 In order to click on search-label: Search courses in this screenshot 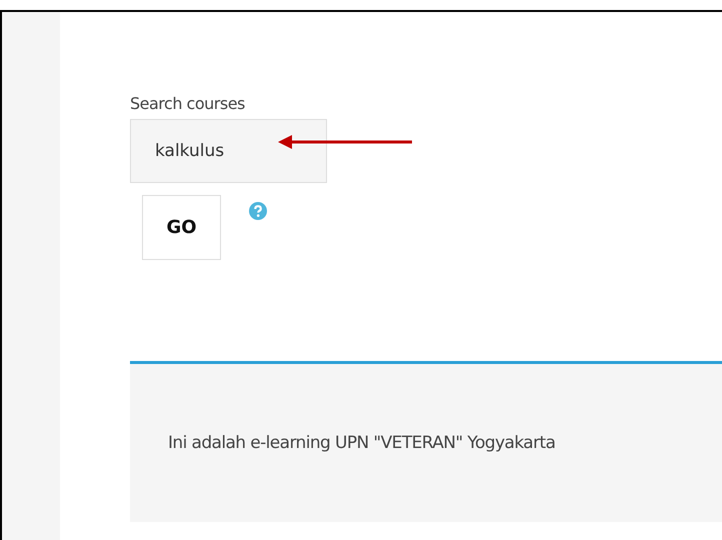, I will do `click(187, 103)`.